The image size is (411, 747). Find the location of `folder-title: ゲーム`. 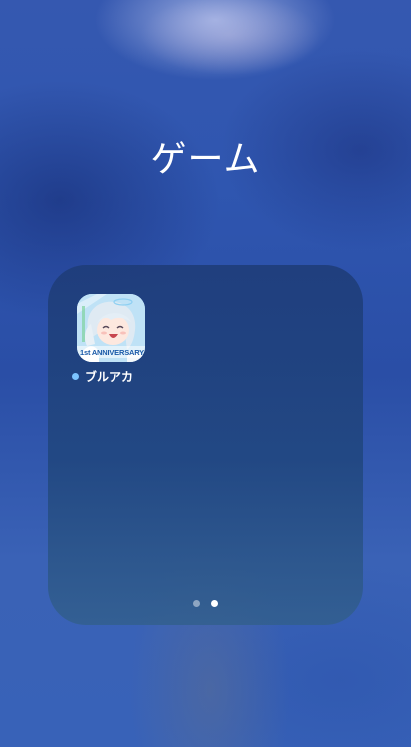

folder-title: ゲーム is located at coordinates (205, 156).